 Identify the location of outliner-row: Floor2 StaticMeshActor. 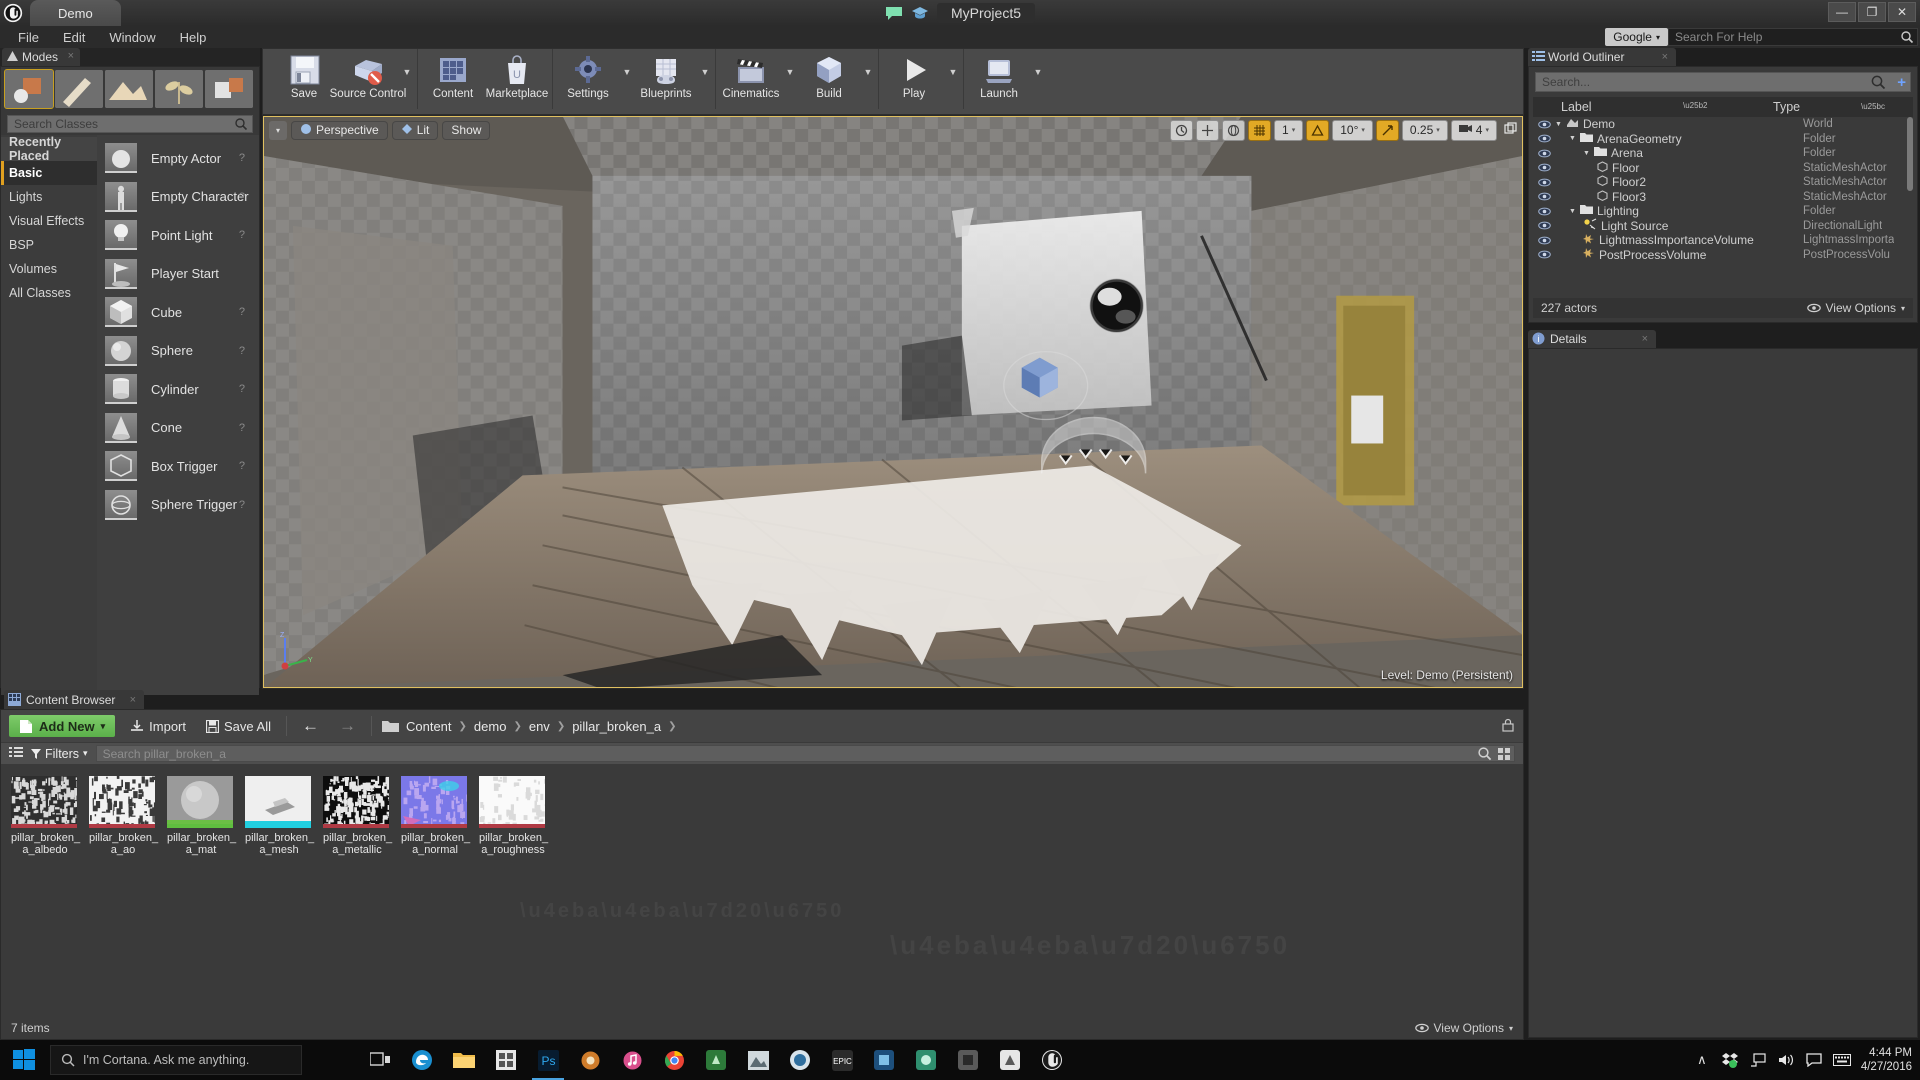
(1723, 182).